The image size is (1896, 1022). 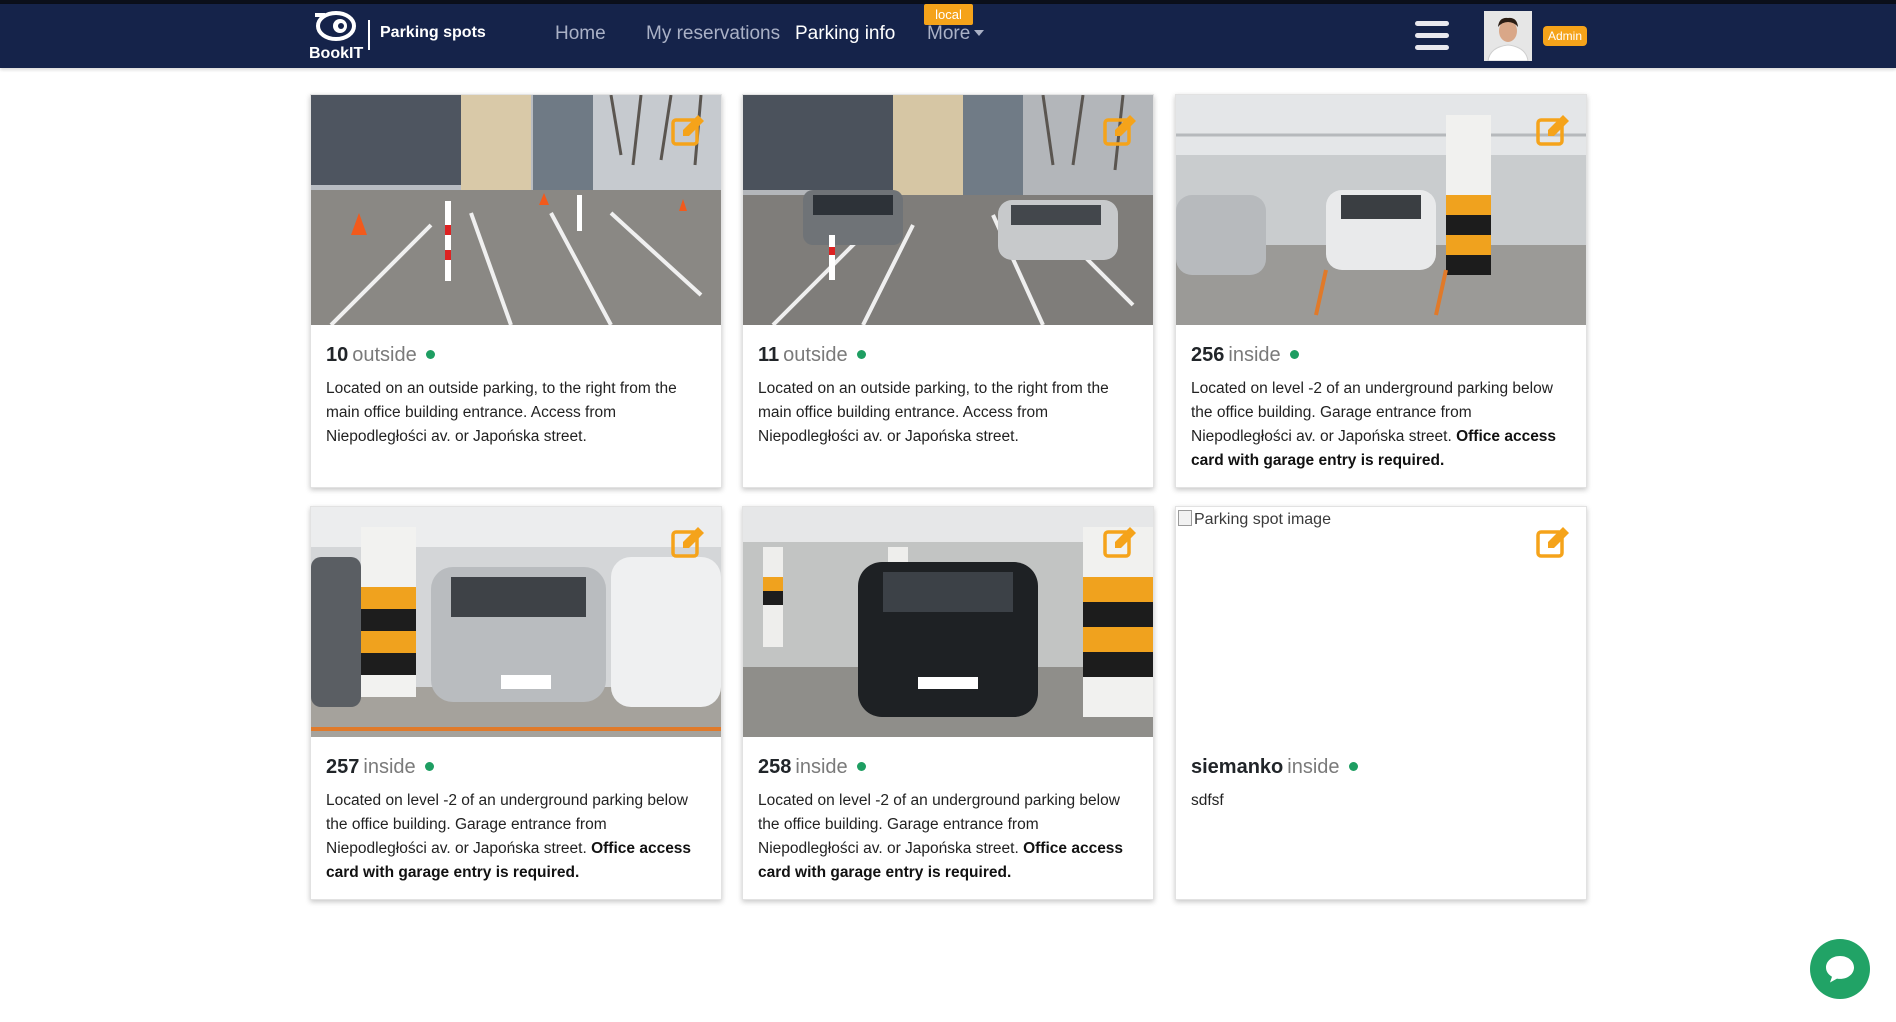 I want to click on chat-button, so click(x=1840, y=969).